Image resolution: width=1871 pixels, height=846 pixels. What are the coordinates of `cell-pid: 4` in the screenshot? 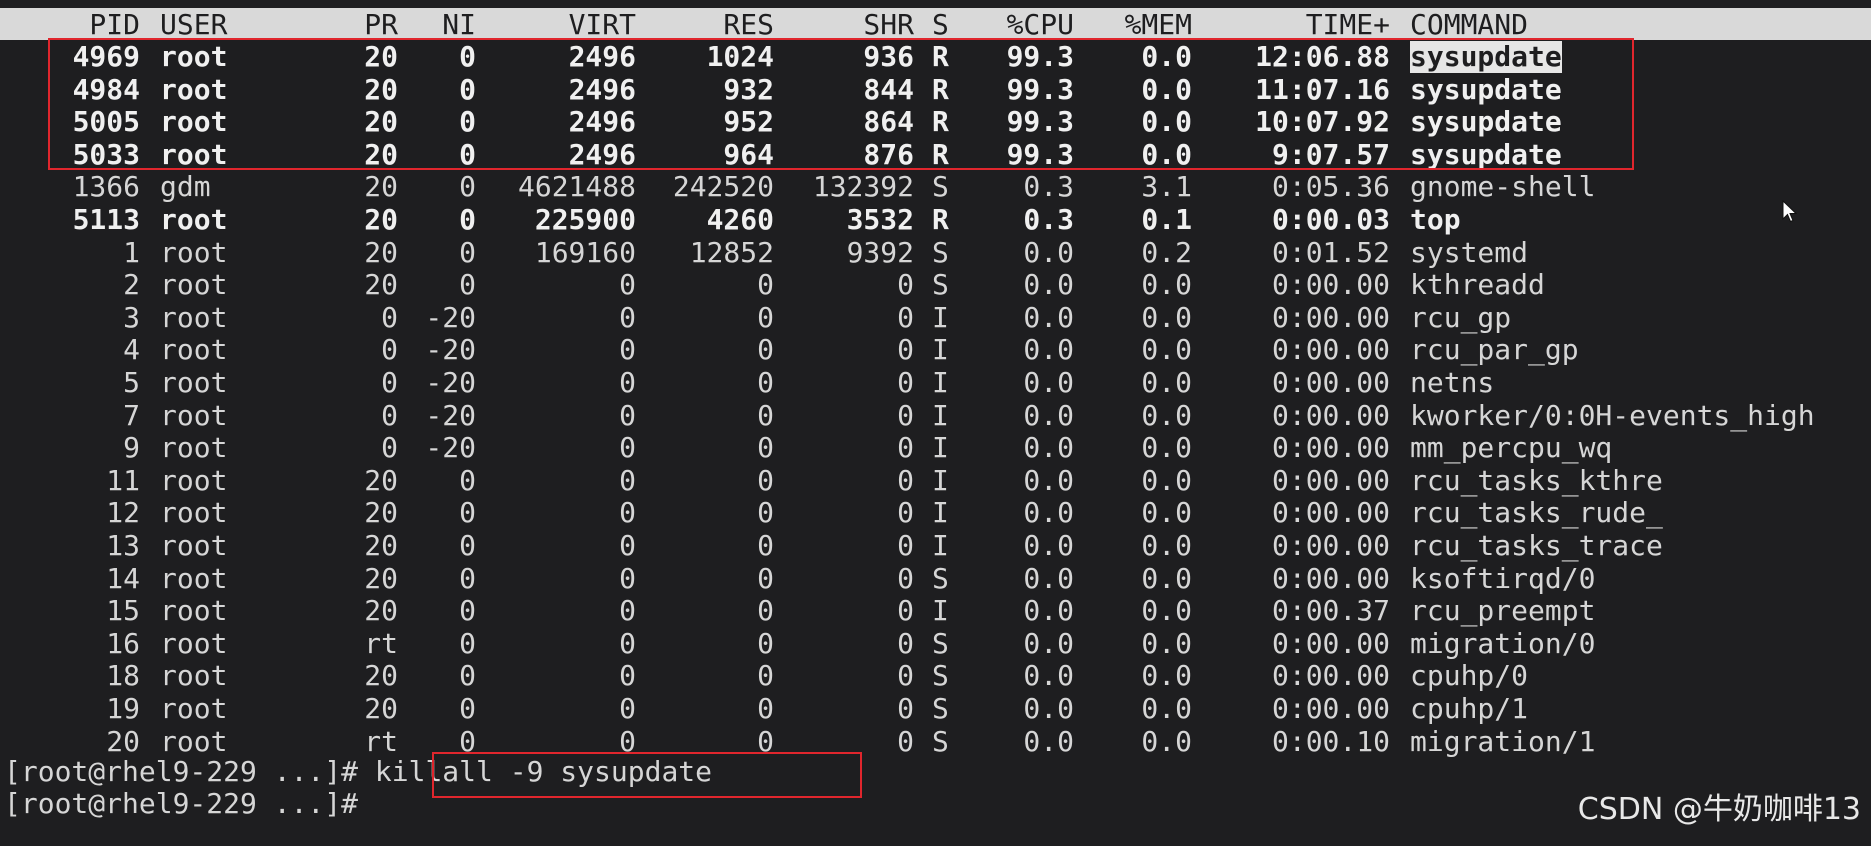 It's located at (131, 350).